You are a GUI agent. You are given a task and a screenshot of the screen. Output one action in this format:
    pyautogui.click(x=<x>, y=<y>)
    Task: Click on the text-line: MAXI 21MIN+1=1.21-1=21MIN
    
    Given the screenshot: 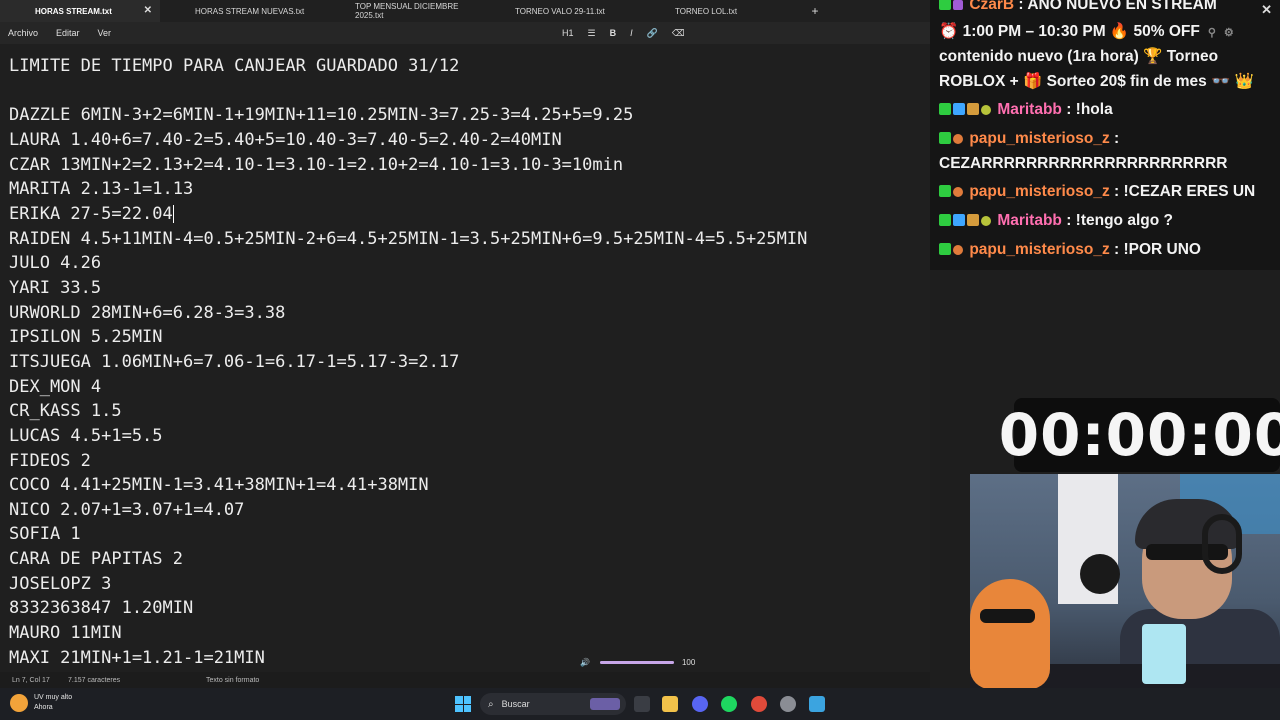 What is the action you would take?
    pyautogui.click(x=137, y=657)
    